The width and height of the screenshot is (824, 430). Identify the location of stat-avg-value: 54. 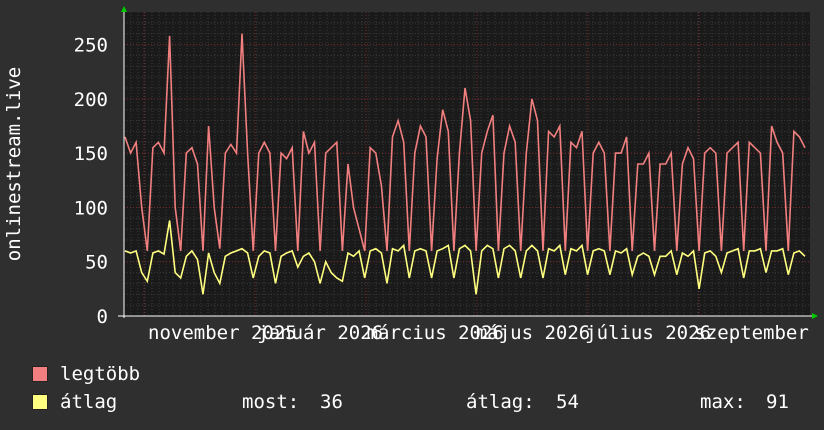
(567, 402).